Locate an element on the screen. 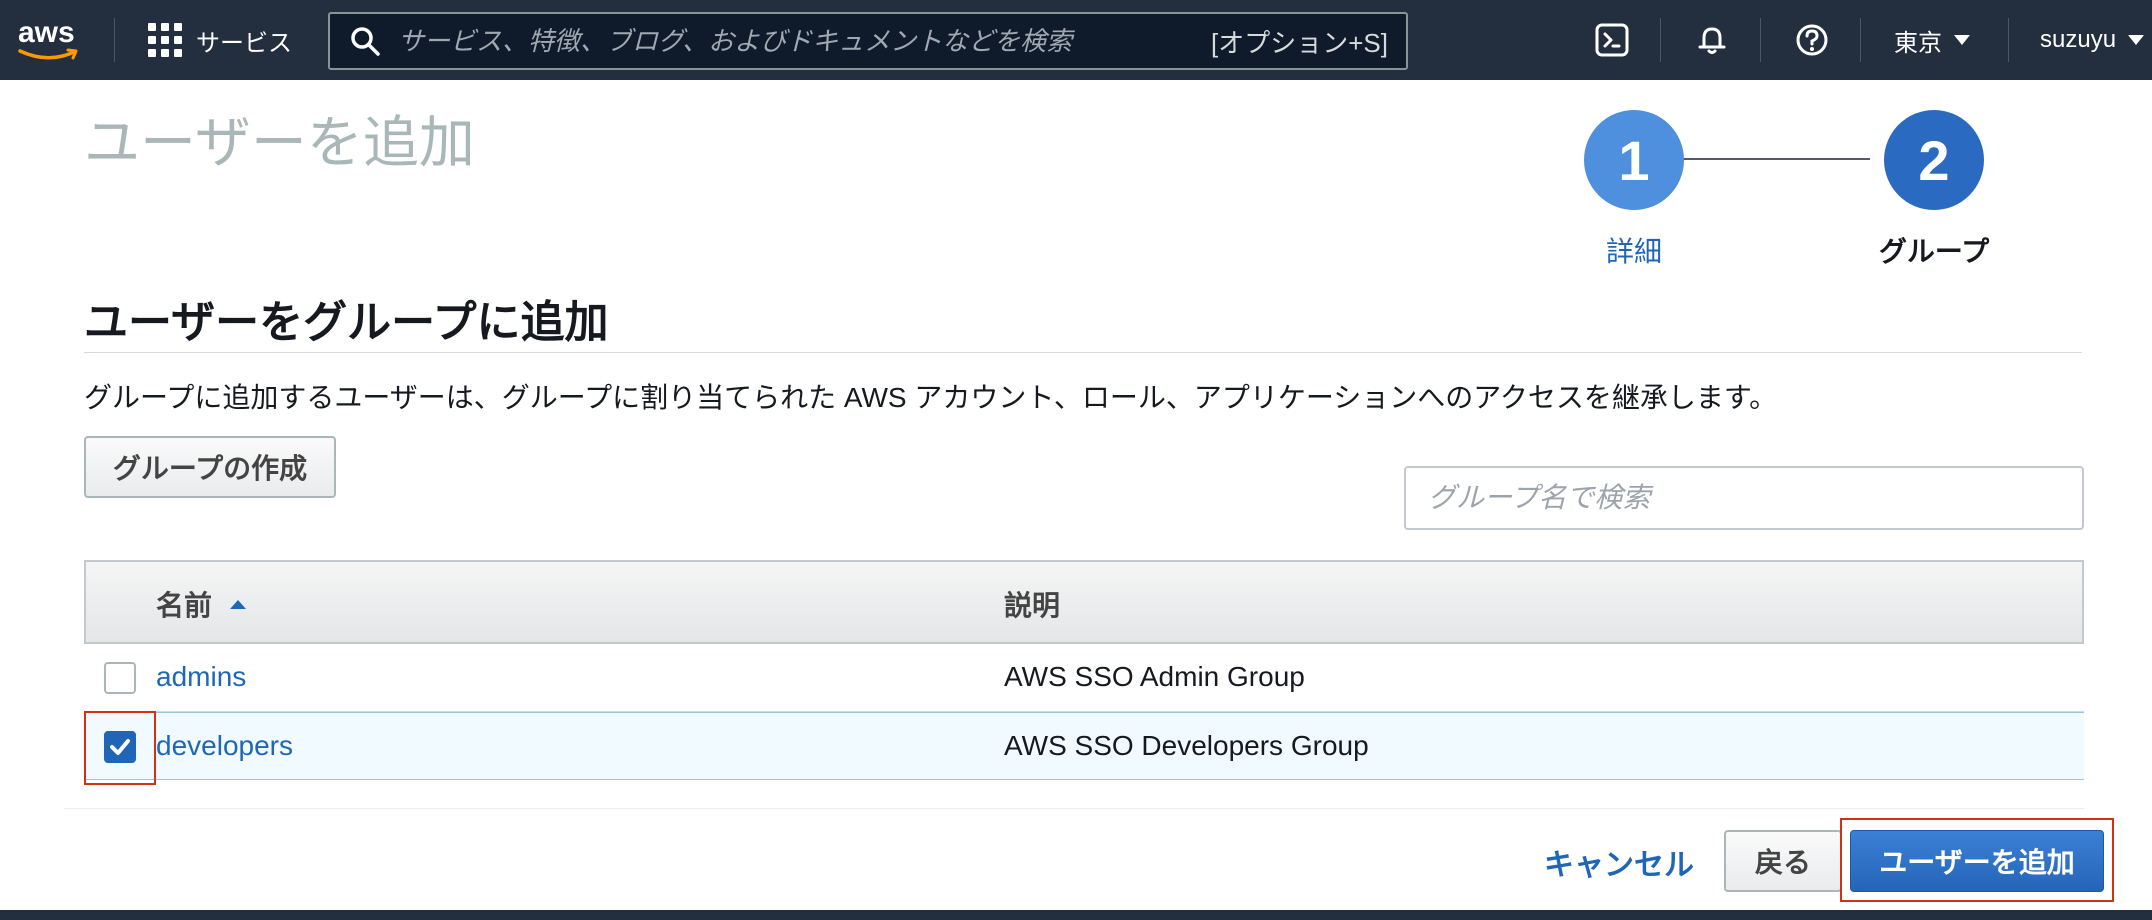 This screenshot has width=2152, height=920. global-search: [オプション+S] is located at coordinates (868, 41).